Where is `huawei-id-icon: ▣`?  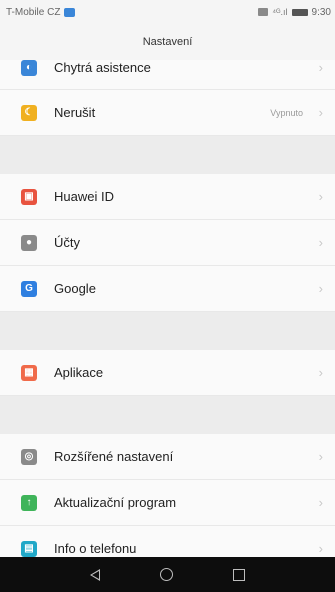 huawei-id-icon: ▣ is located at coordinates (29, 196).